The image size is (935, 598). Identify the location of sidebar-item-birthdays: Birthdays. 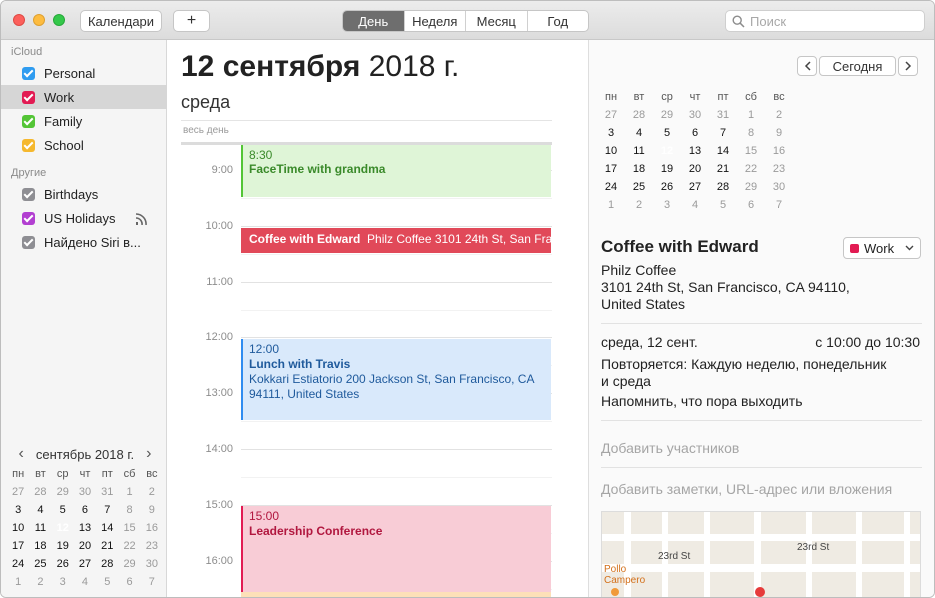
(84, 194).